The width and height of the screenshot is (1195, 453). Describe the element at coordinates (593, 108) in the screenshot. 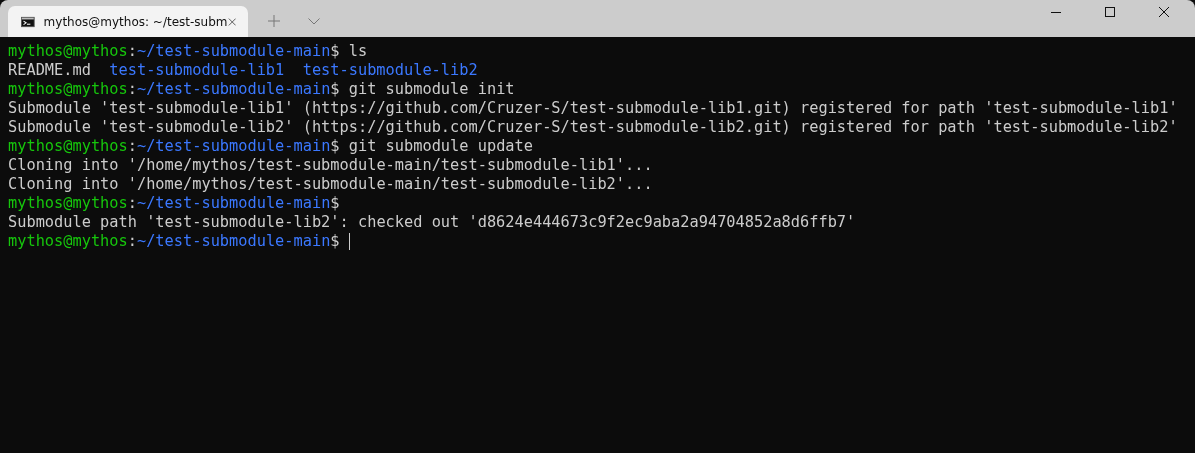

I see `output-text: Submodule 'test-submodule-lib1' (https://github.com/Cruzer-S/test-submodule-lib1.git) registered for path 'test-submodule-lib1'` at that location.